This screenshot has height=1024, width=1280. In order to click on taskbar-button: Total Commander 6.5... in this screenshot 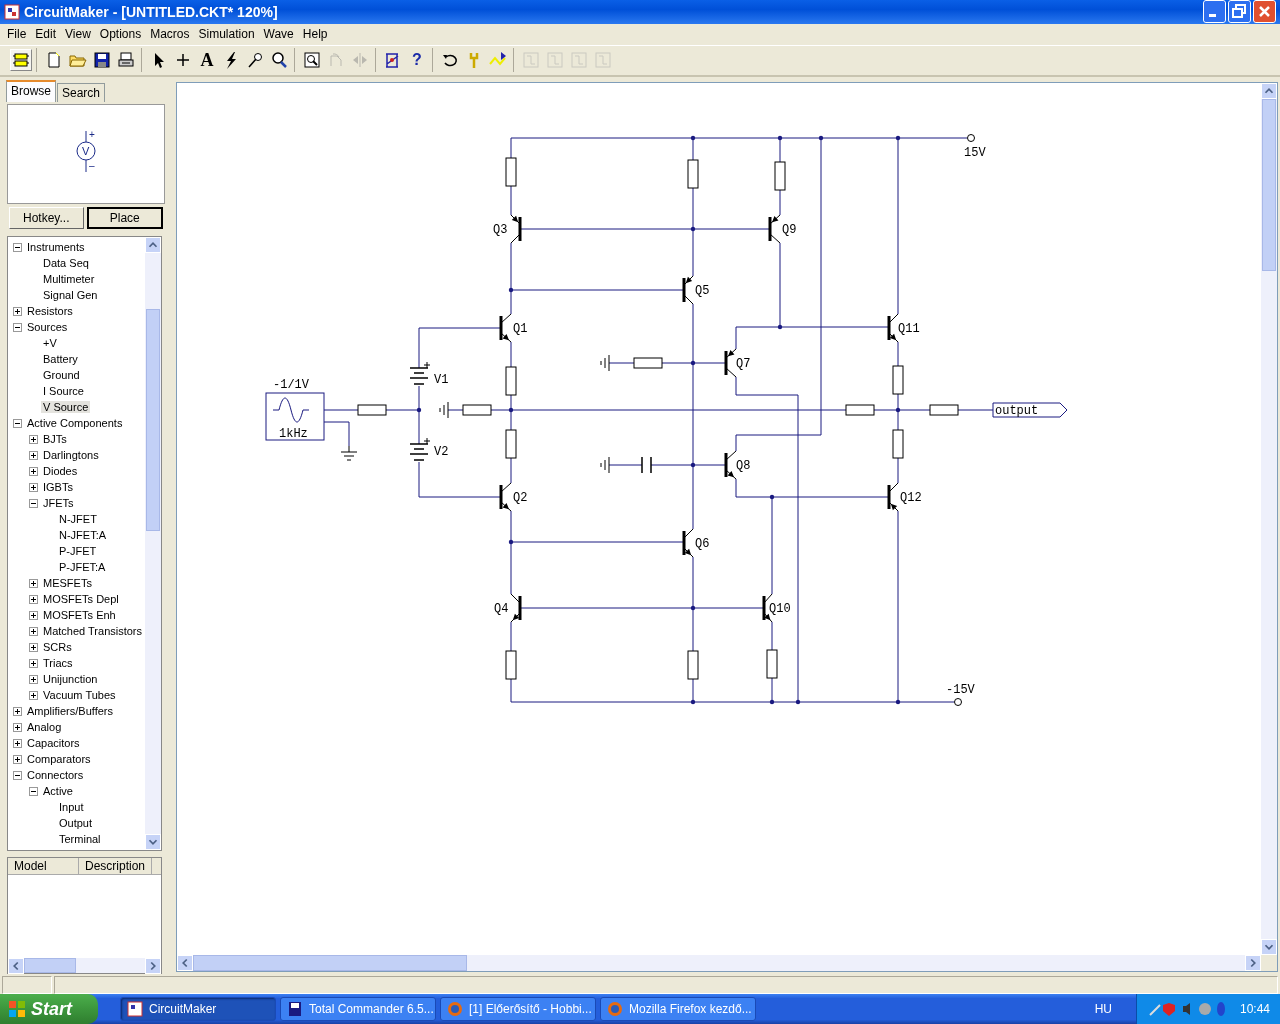, I will do `click(358, 1009)`.